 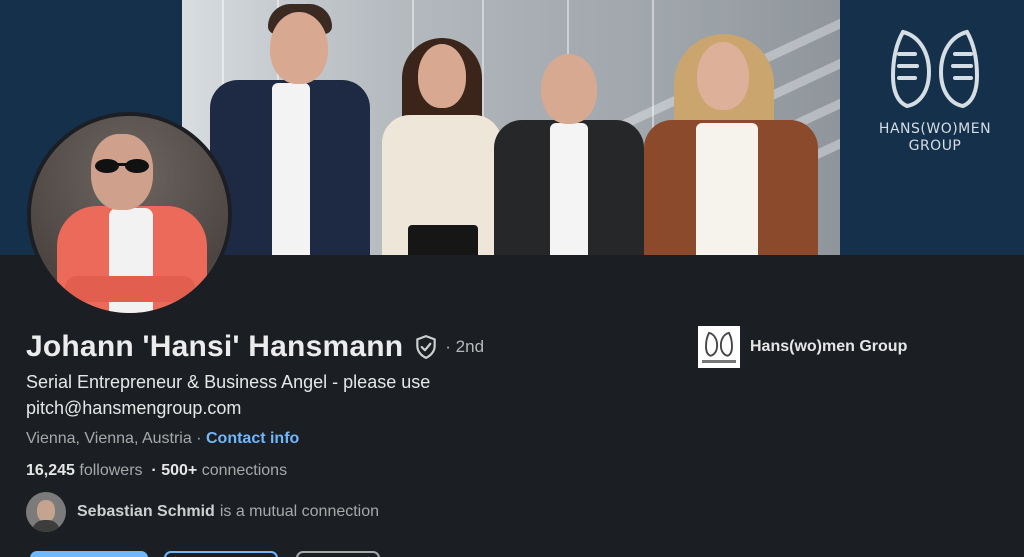 What do you see at coordinates (338, 554) in the screenshot?
I see `more-button` at bounding box center [338, 554].